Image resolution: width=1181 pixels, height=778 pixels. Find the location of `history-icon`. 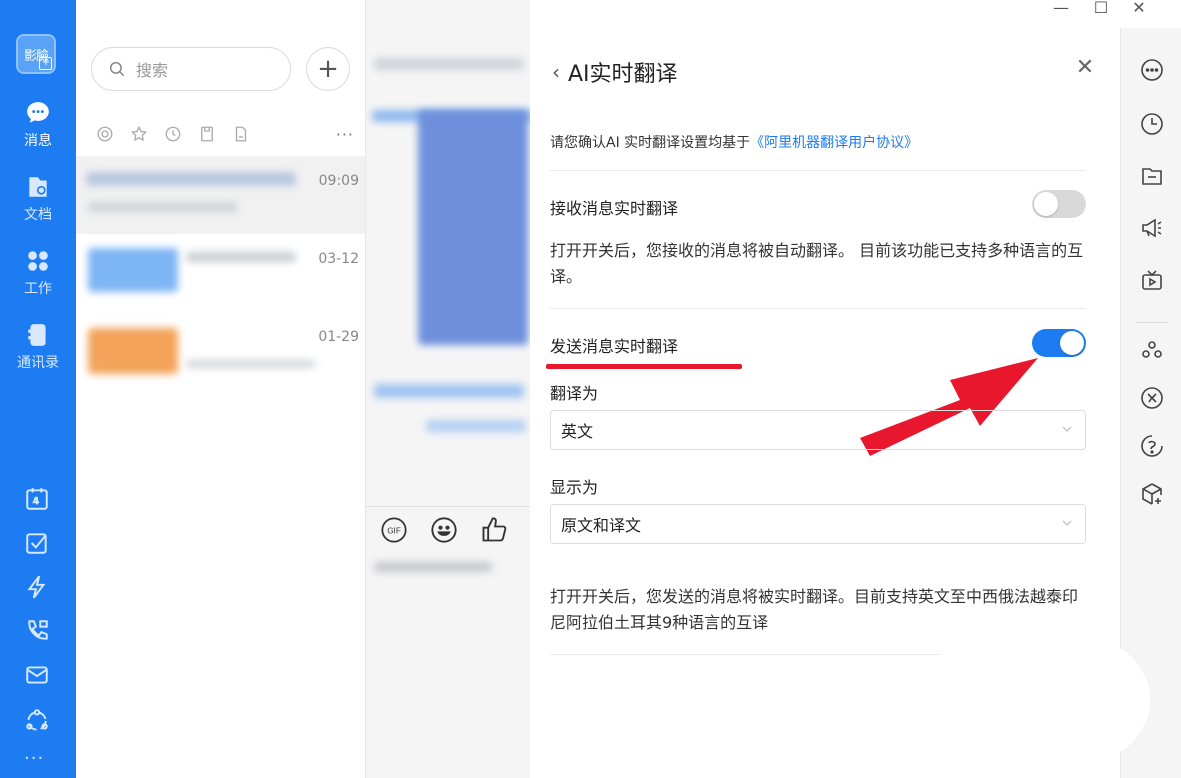

history-icon is located at coordinates (1152, 124).